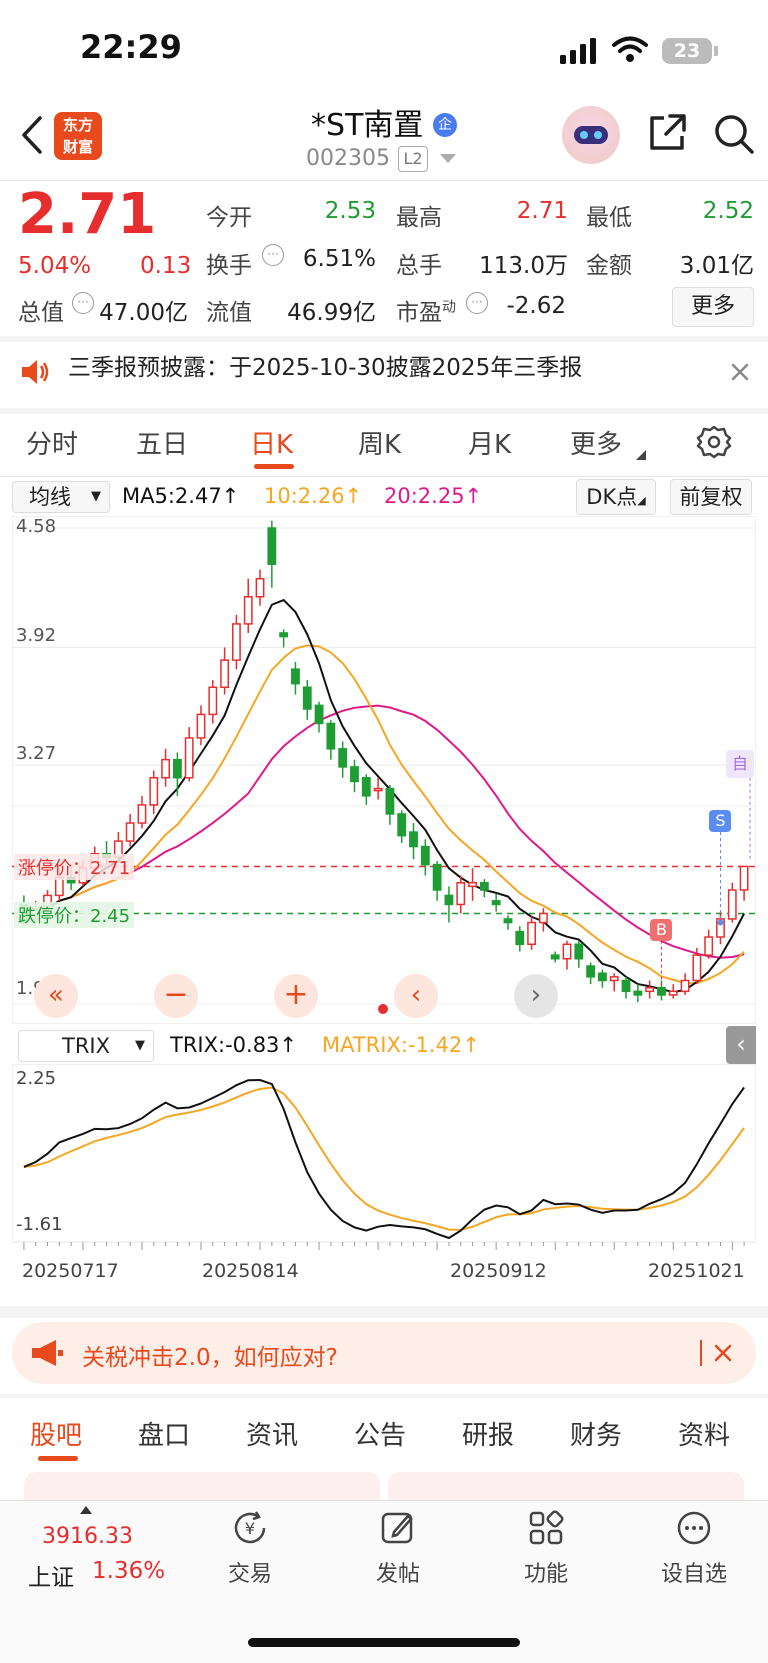 The image size is (768, 1663). I want to click on nav-functions: 功能, so click(546, 1548).